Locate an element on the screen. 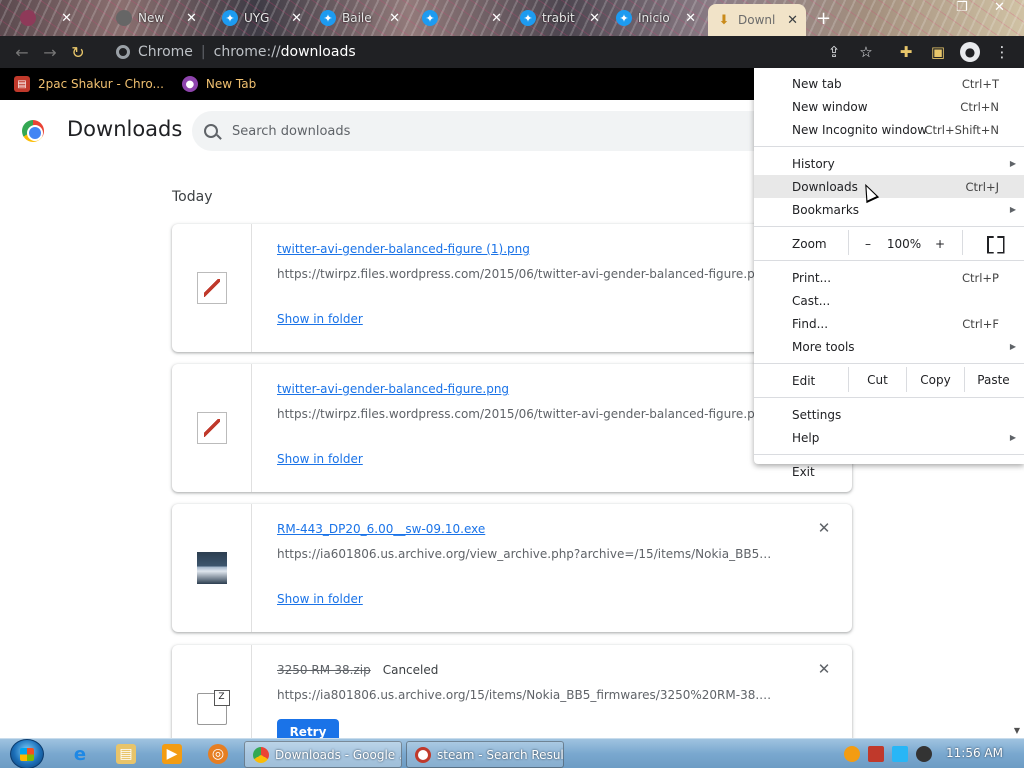  menu-item-help: Help ▶ is located at coordinates (889, 437).